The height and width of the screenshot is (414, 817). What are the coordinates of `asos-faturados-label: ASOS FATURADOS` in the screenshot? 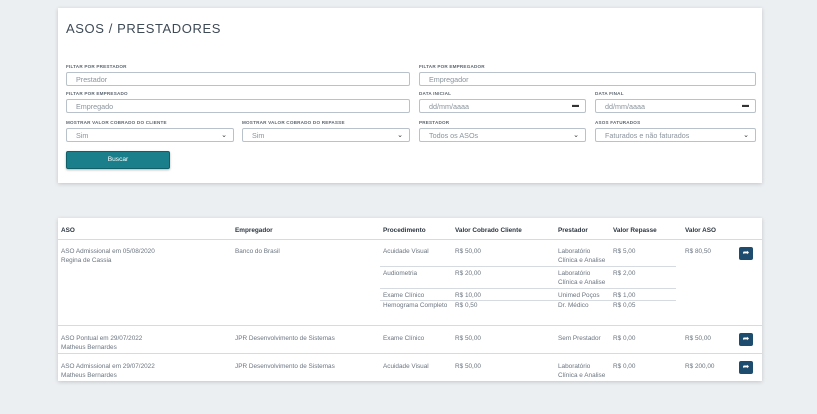 It's located at (618, 122).